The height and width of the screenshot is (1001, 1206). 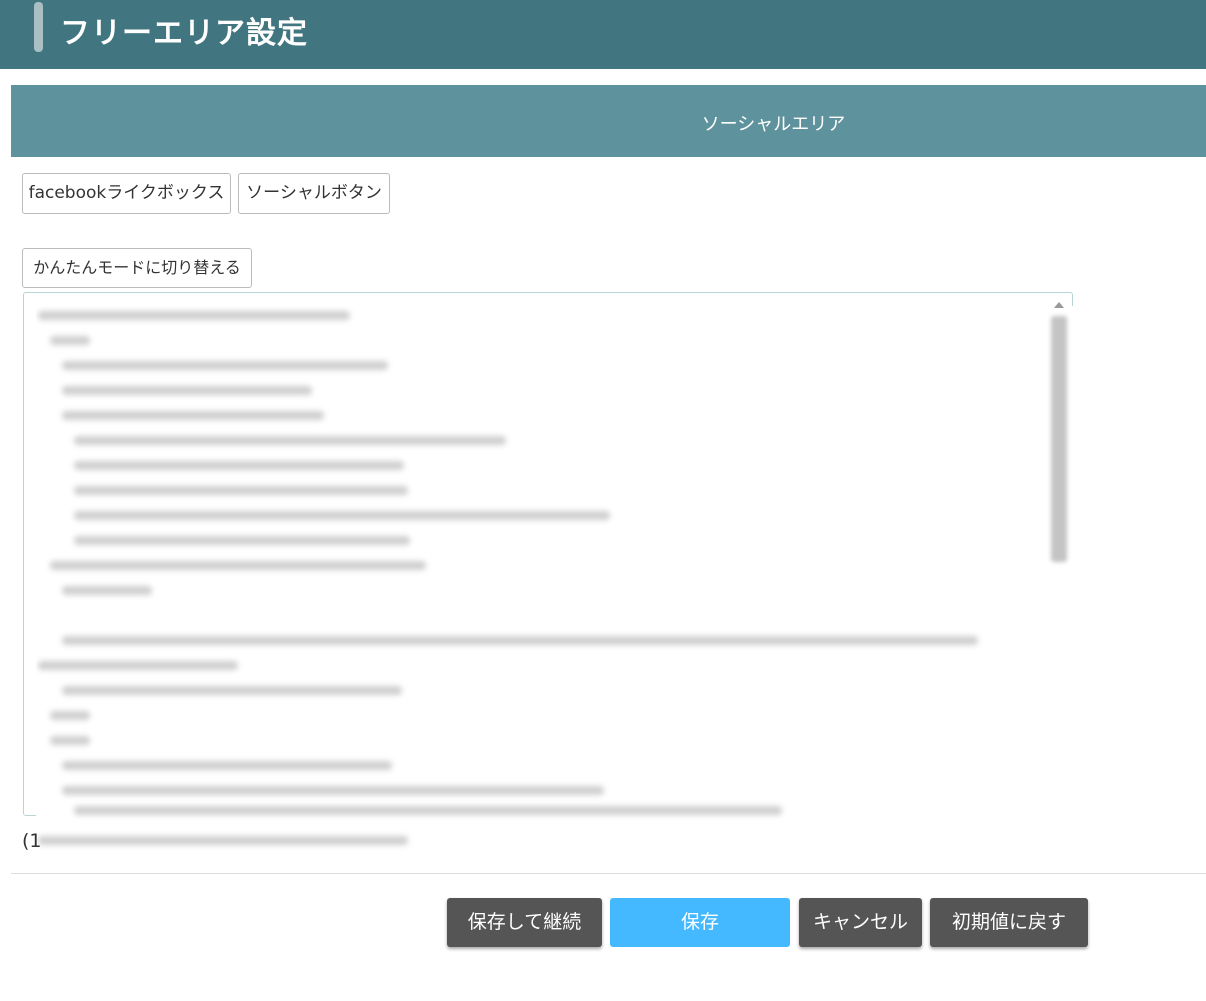 What do you see at coordinates (608, 121) in the screenshot?
I see `section-header: ソーシャルエリア` at bounding box center [608, 121].